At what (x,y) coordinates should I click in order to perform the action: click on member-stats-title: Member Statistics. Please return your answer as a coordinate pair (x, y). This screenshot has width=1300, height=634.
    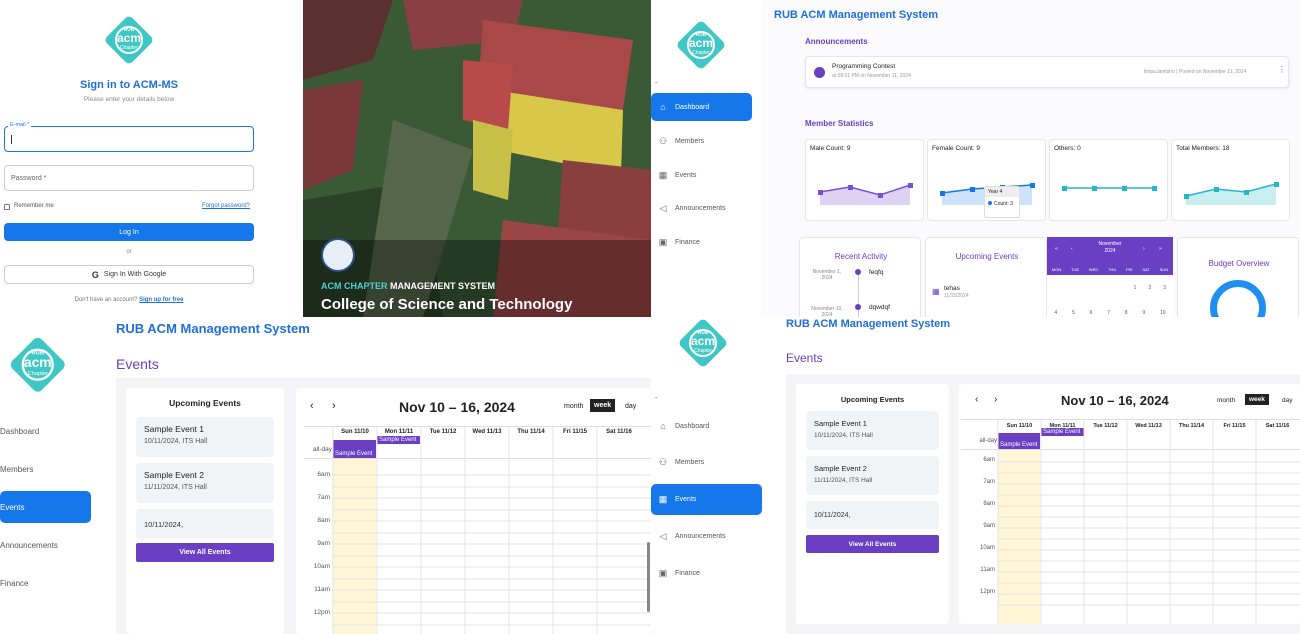
    Looking at the image, I should click on (839, 123).